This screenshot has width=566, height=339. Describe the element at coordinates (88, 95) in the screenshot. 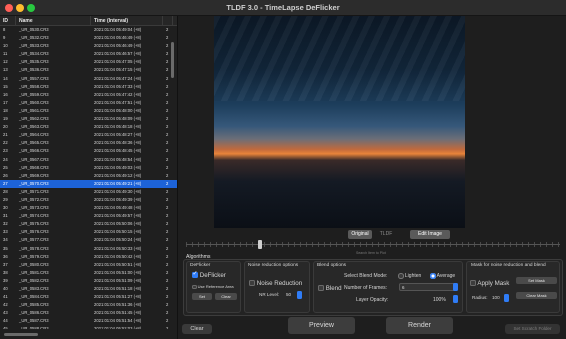

I see `table-row: 16 _UR_0559.CR3 2021:01:04 05:47:42 (+8) 2` at that location.